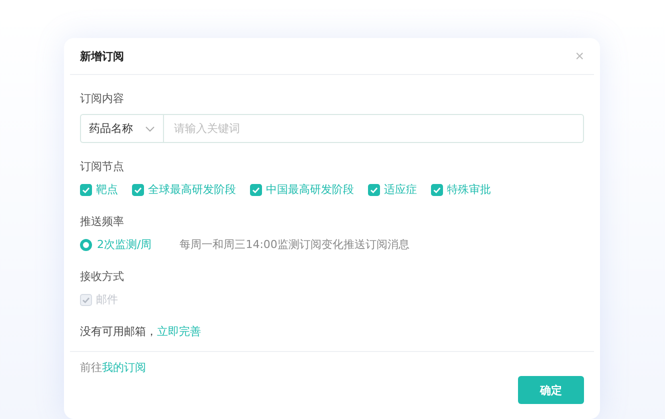  Describe the element at coordinates (469, 189) in the screenshot. I see `checkbox-label: 特殊审批` at that location.